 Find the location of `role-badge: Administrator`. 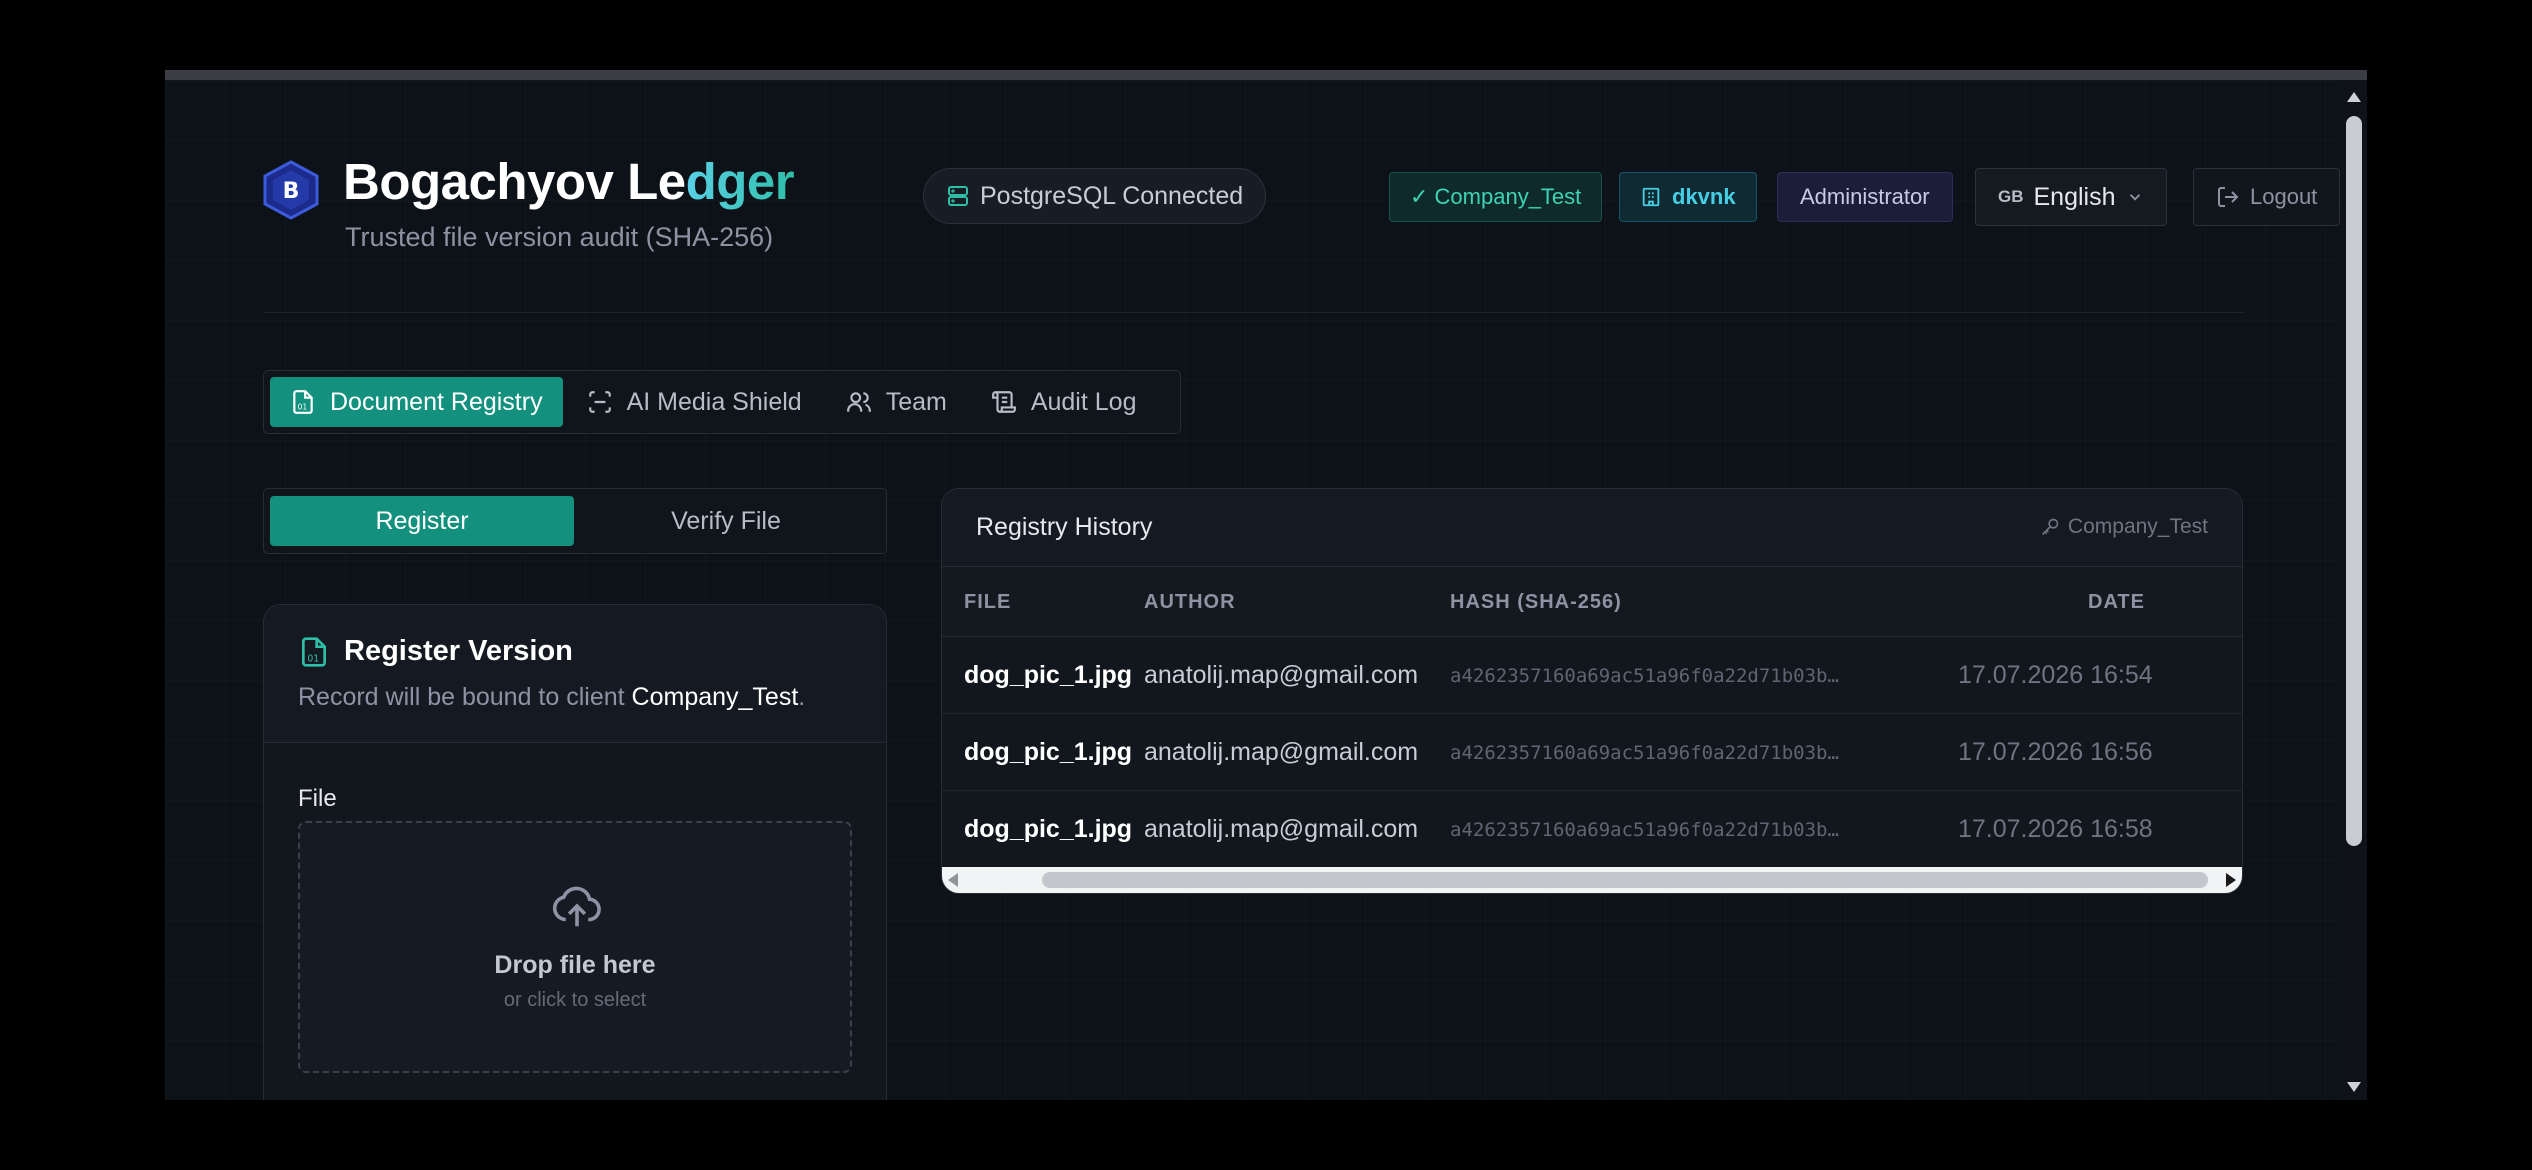

role-badge: Administrator is located at coordinates (1865, 197).